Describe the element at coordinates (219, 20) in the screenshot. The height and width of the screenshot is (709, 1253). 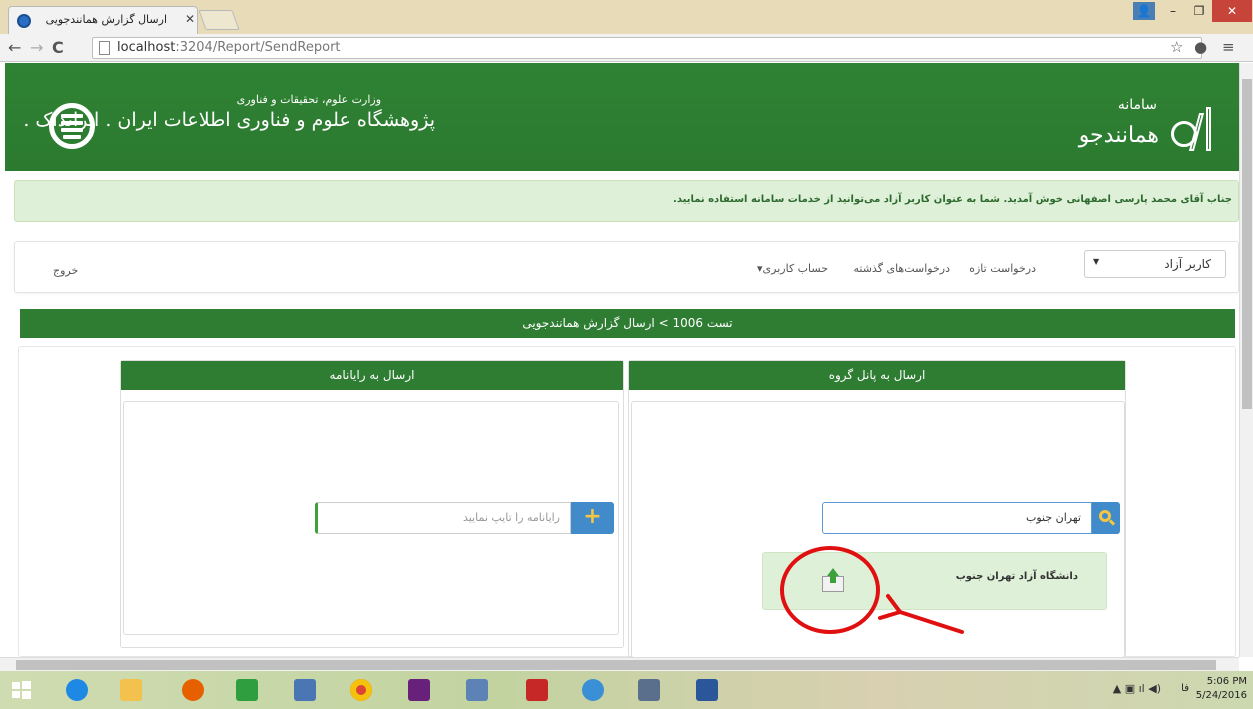
I see `new-tab-button` at that location.